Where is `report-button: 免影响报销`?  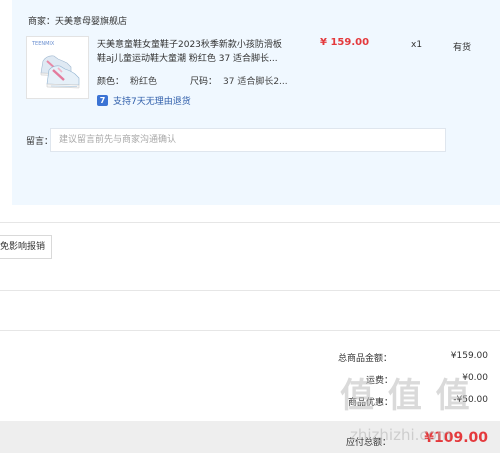 report-button: 免影响报销 is located at coordinates (26, 247).